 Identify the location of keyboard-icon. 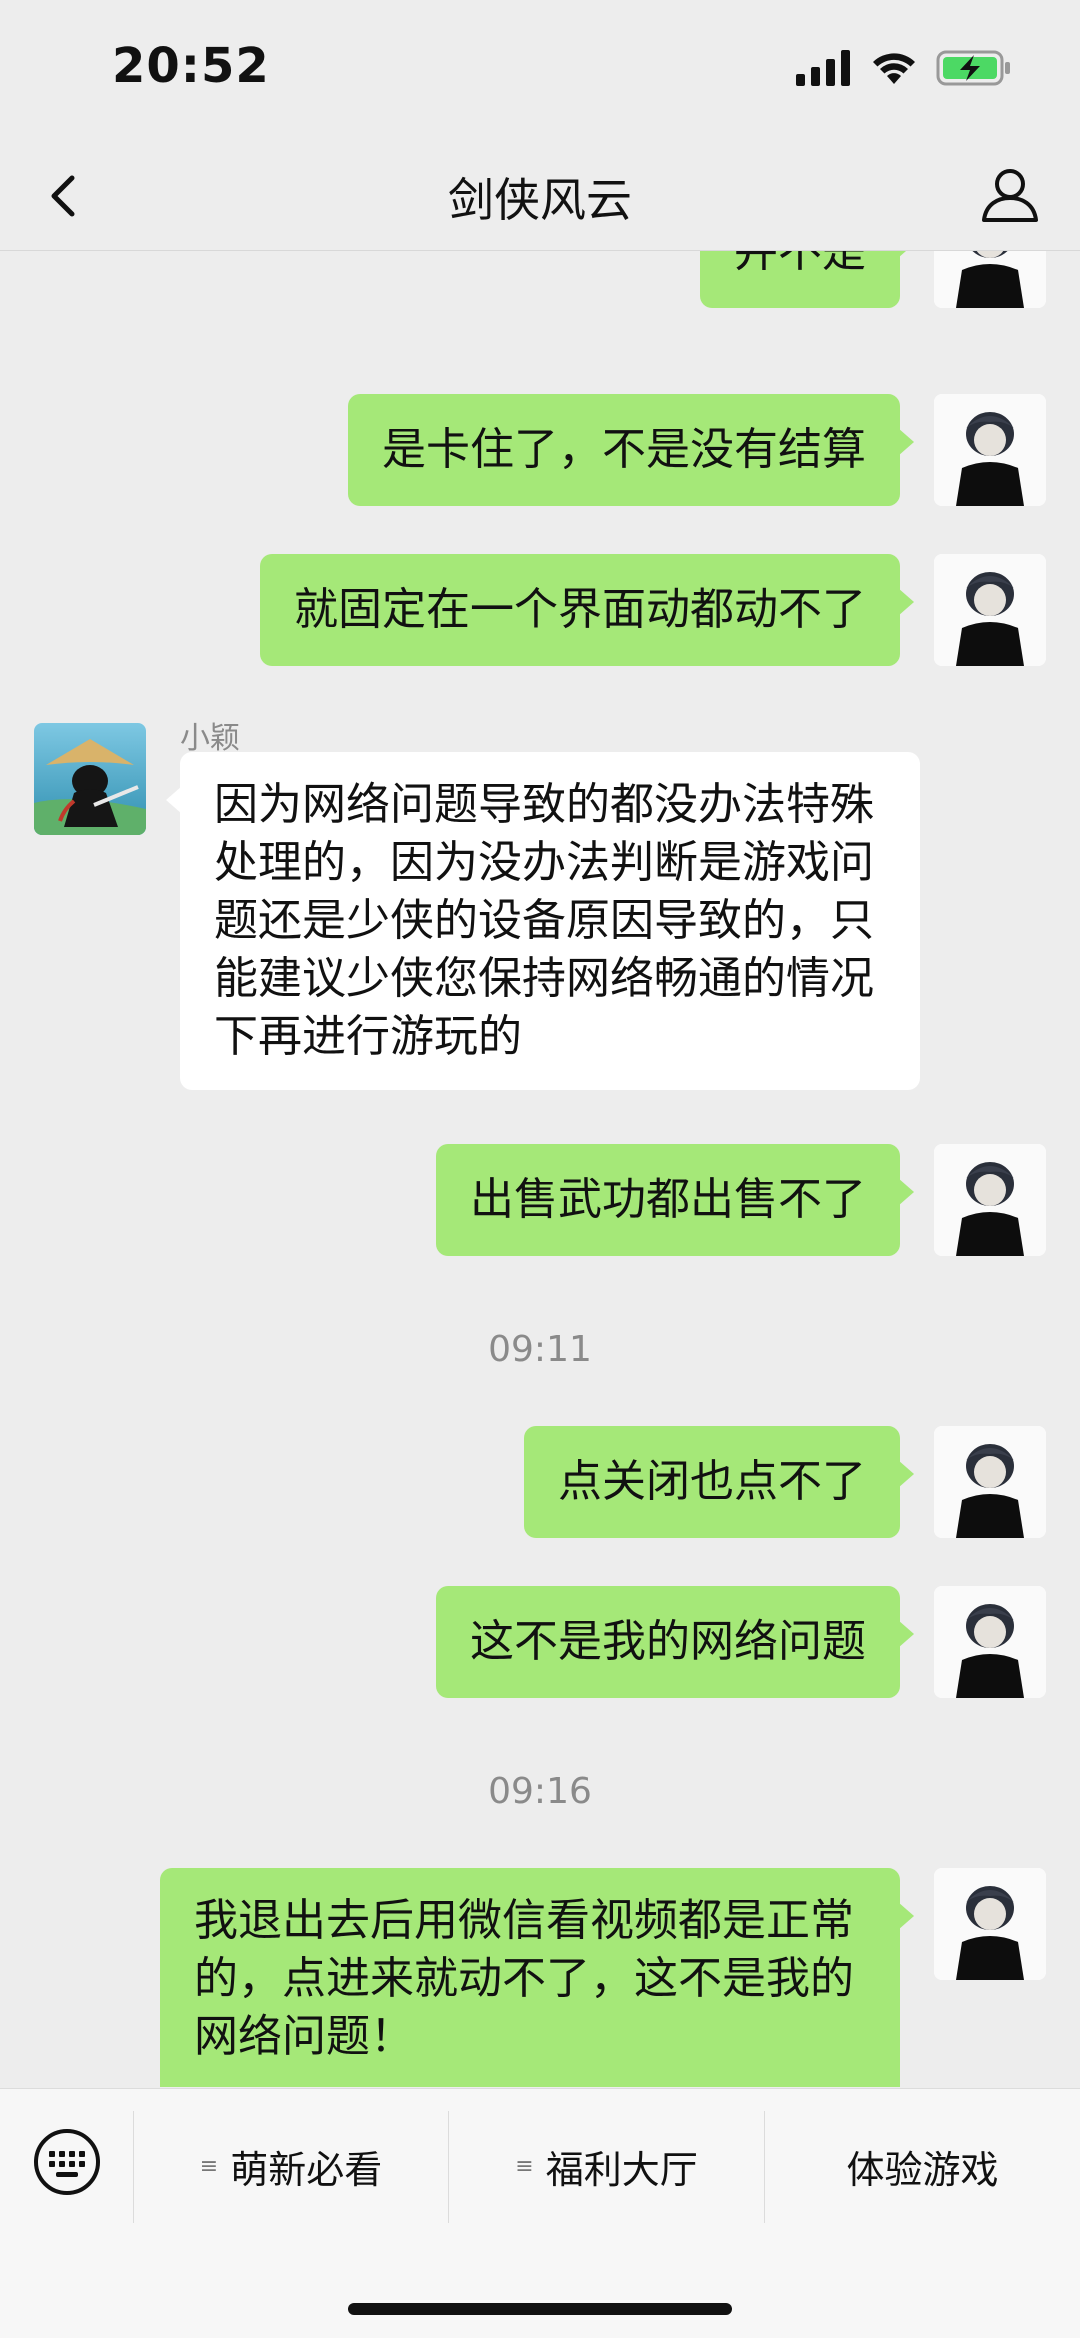
(67, 2162).